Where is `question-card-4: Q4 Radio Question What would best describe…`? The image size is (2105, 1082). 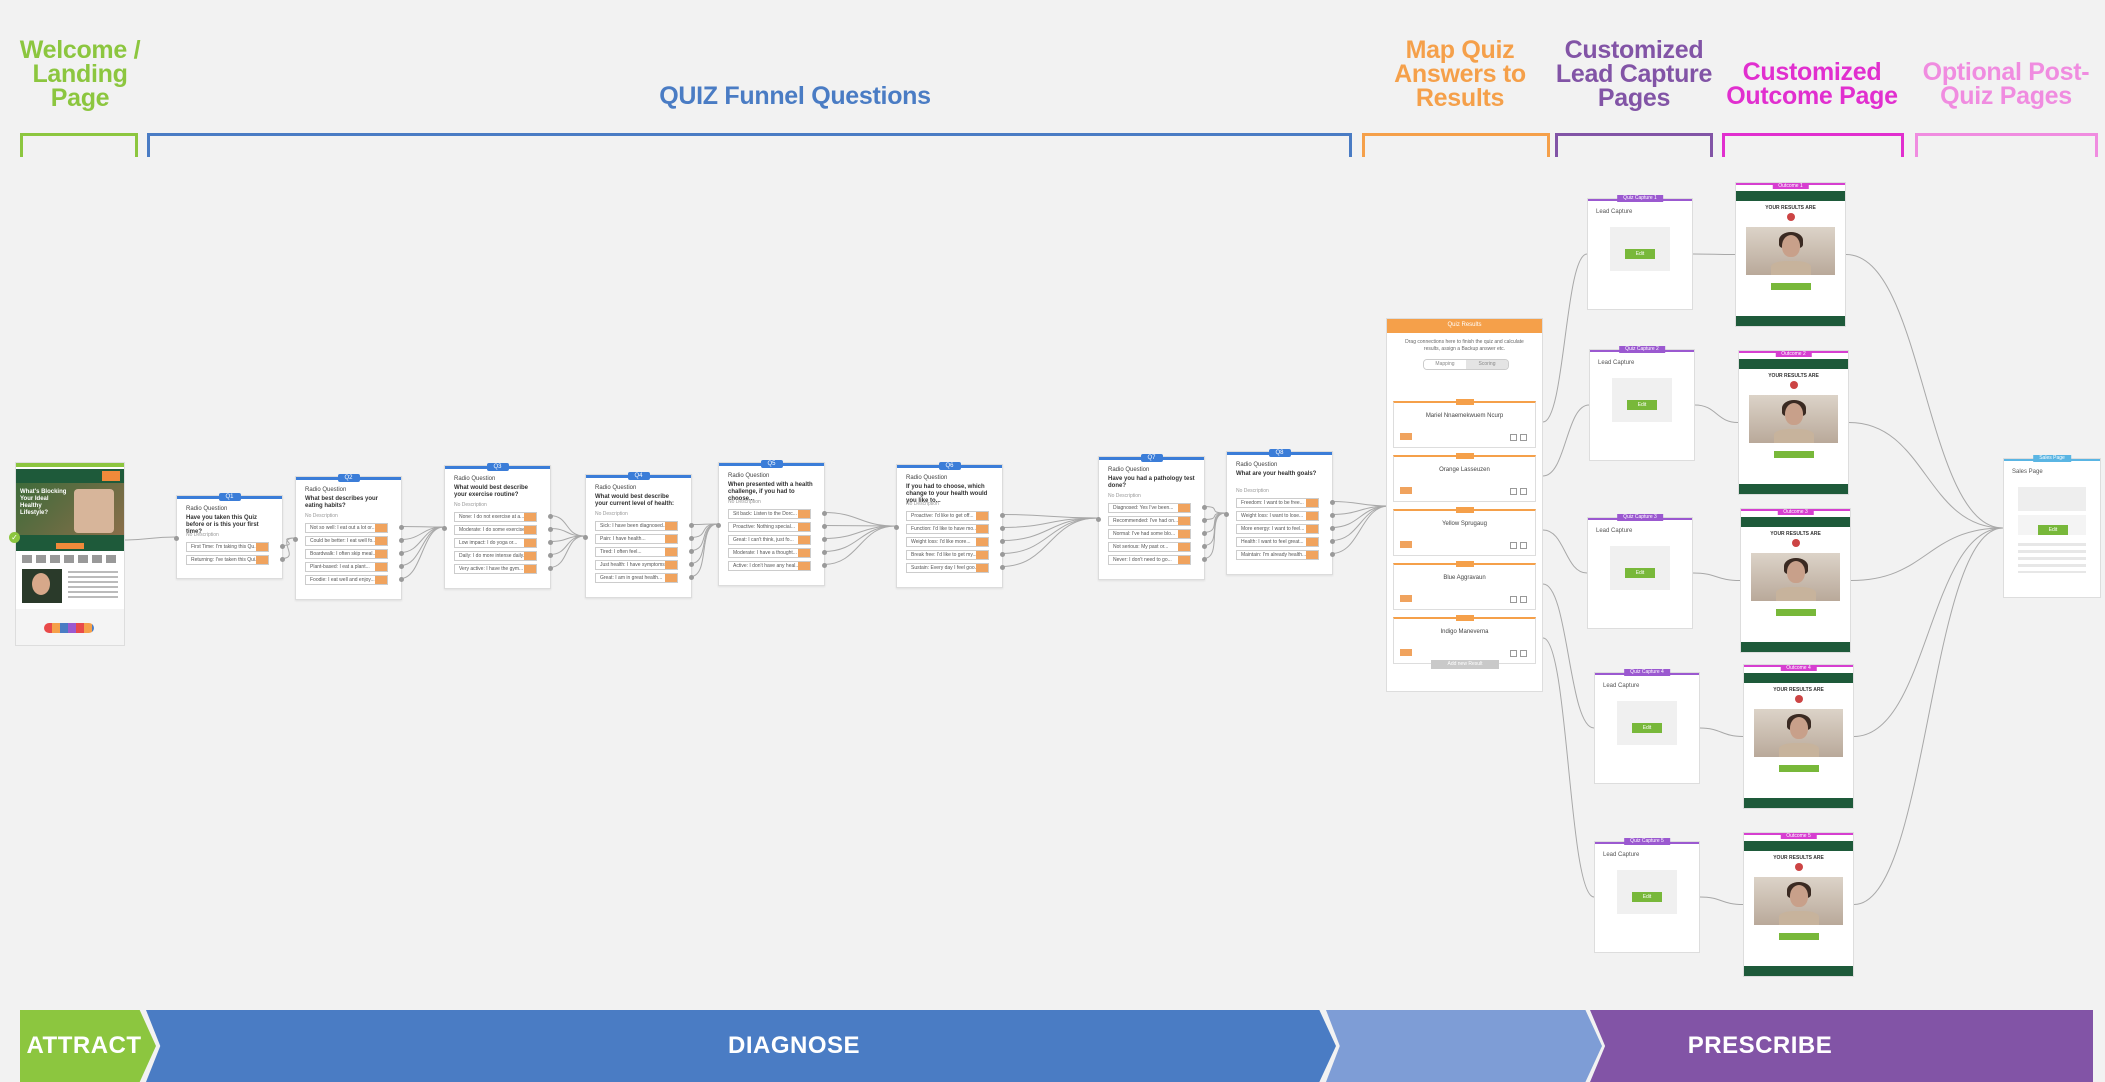 question-card-4: Q4 Radio Question What would best describe… is located at coordinates (638, 535).